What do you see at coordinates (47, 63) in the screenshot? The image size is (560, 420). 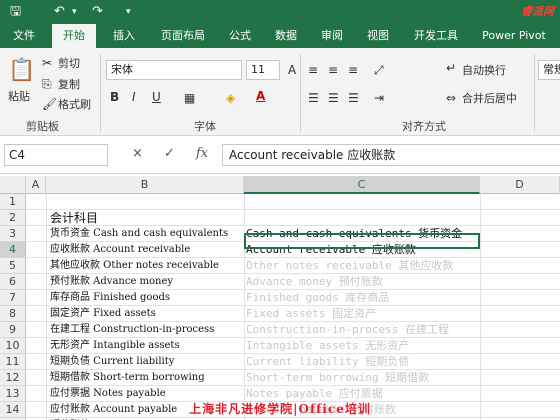 I see `cut-icon: ✂` at bounding box center [47, 63].